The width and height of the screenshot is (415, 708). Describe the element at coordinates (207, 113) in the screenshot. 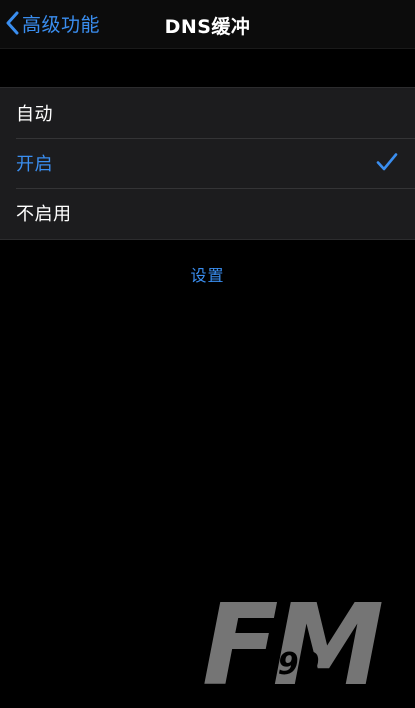

I see `option-auto: 自动` at that location.